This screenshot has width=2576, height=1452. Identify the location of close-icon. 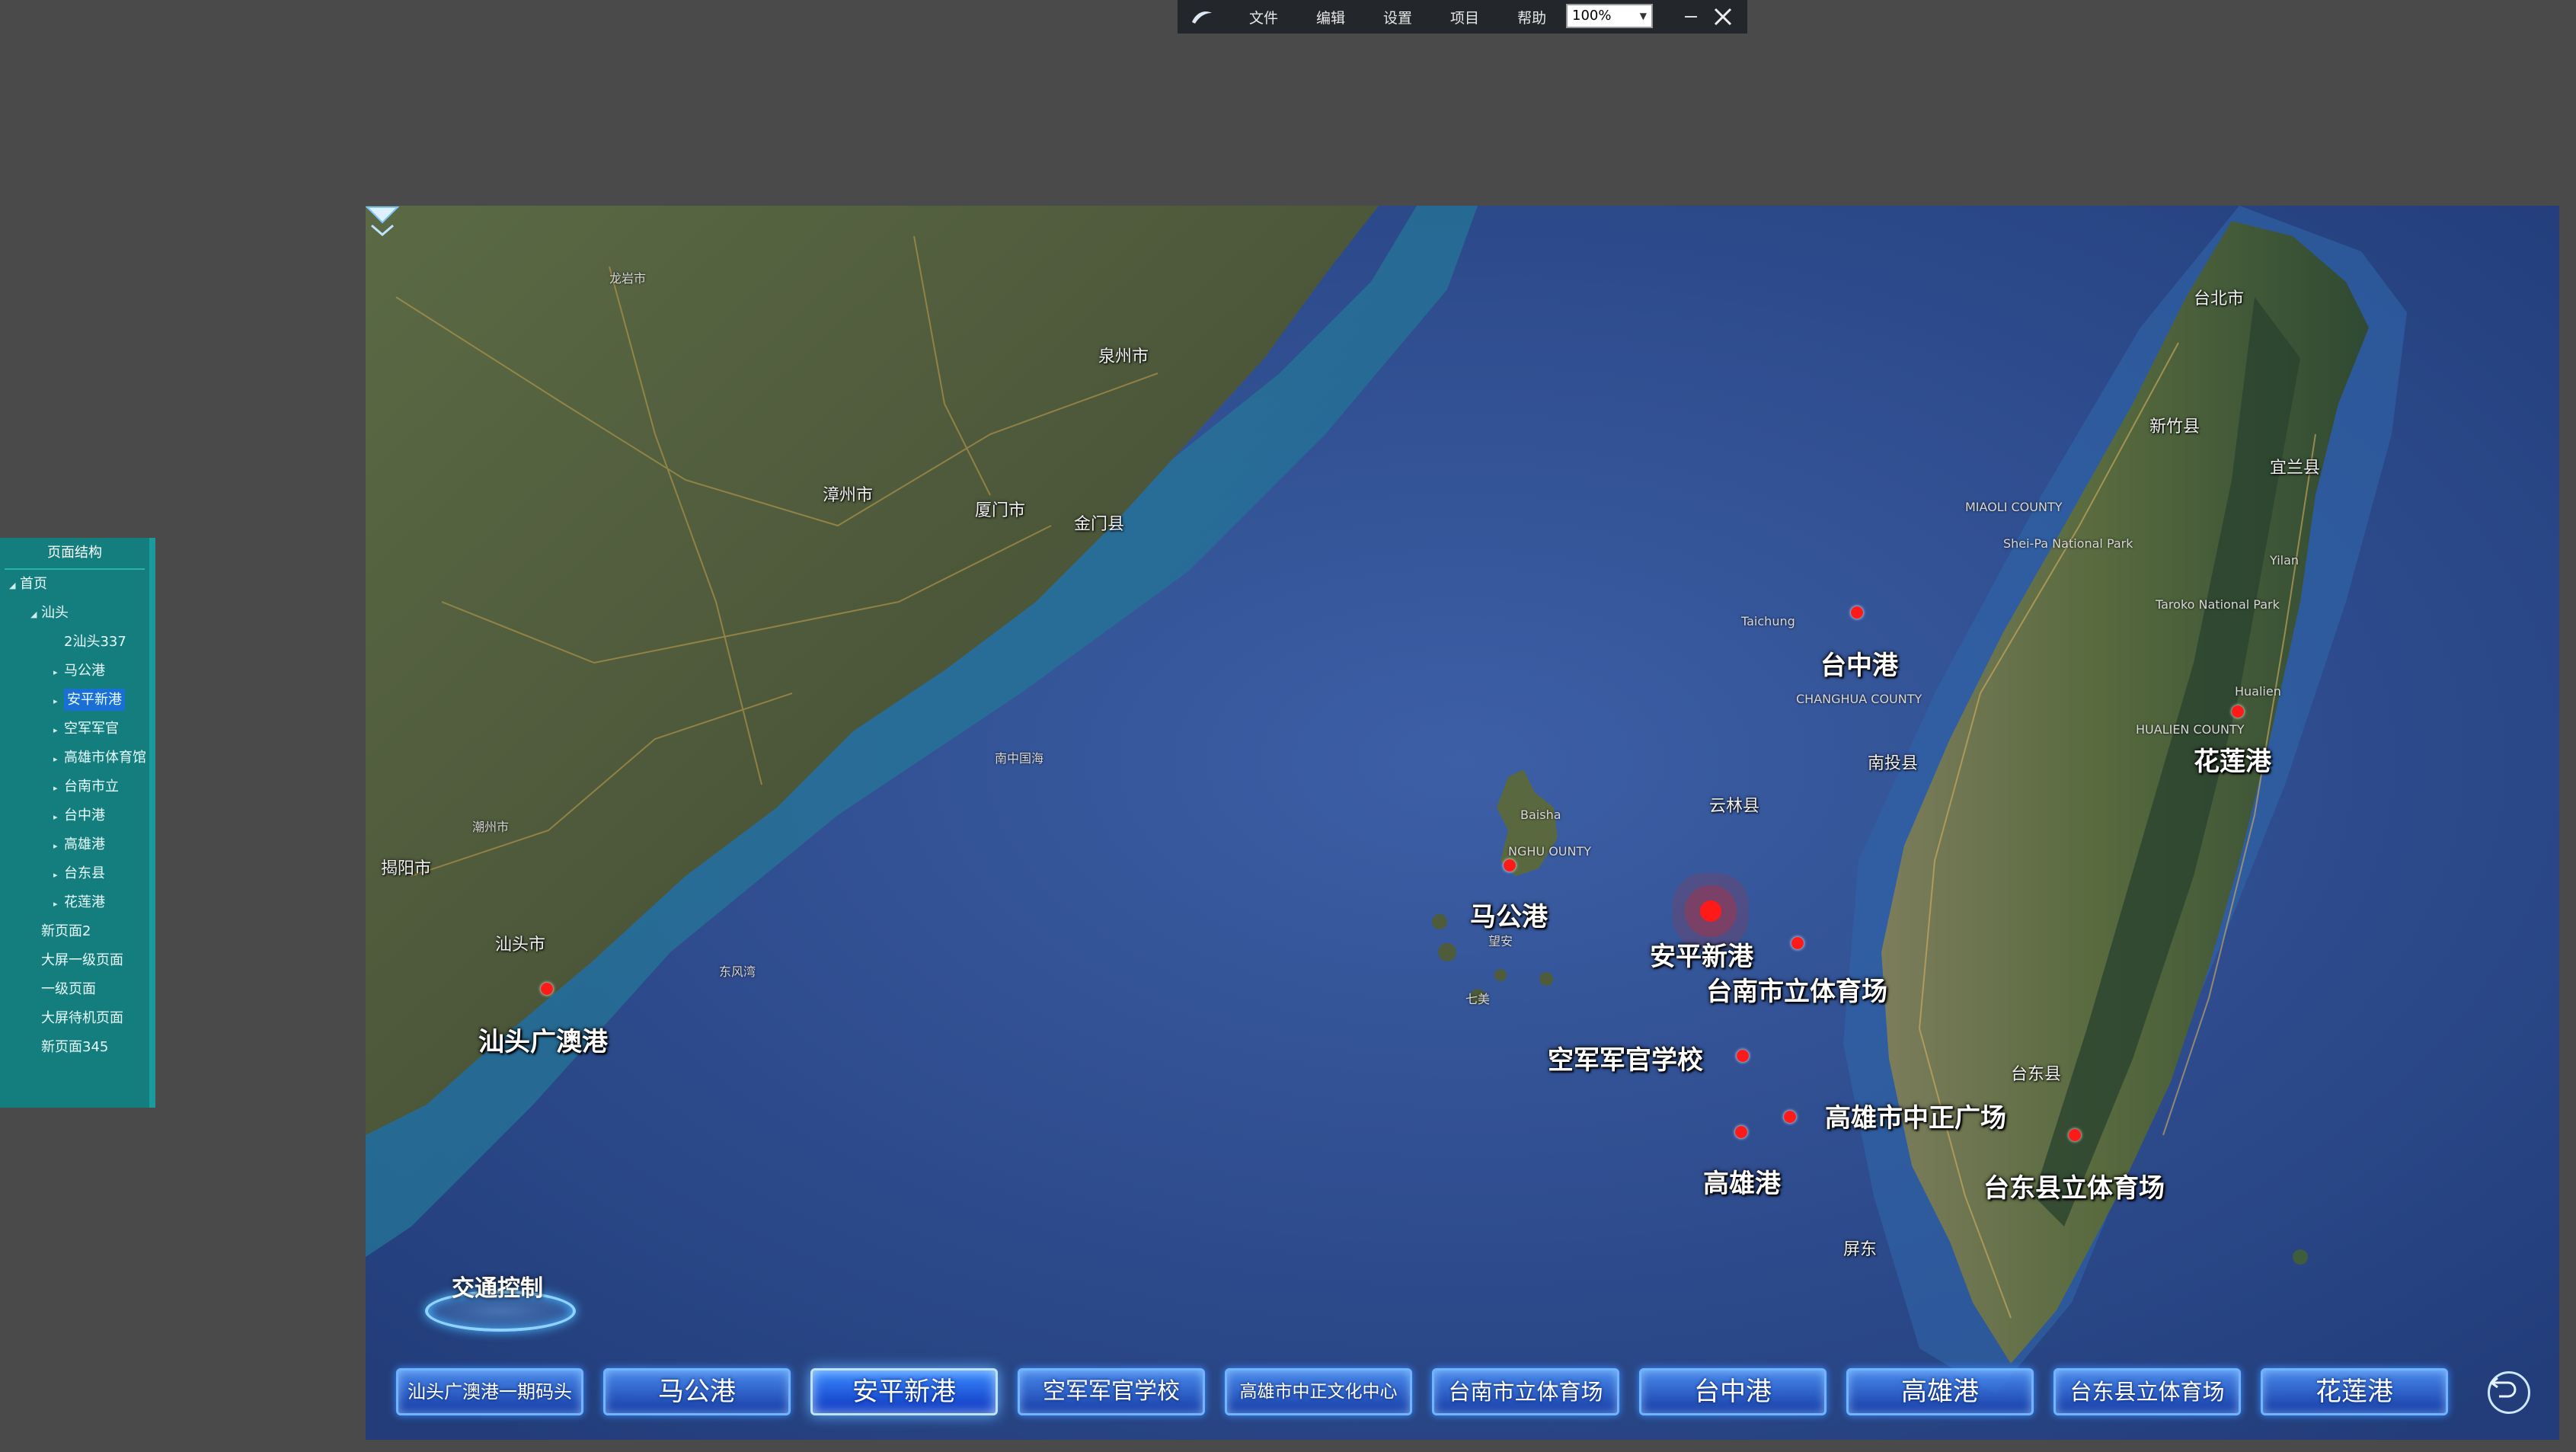
(1723, 17).